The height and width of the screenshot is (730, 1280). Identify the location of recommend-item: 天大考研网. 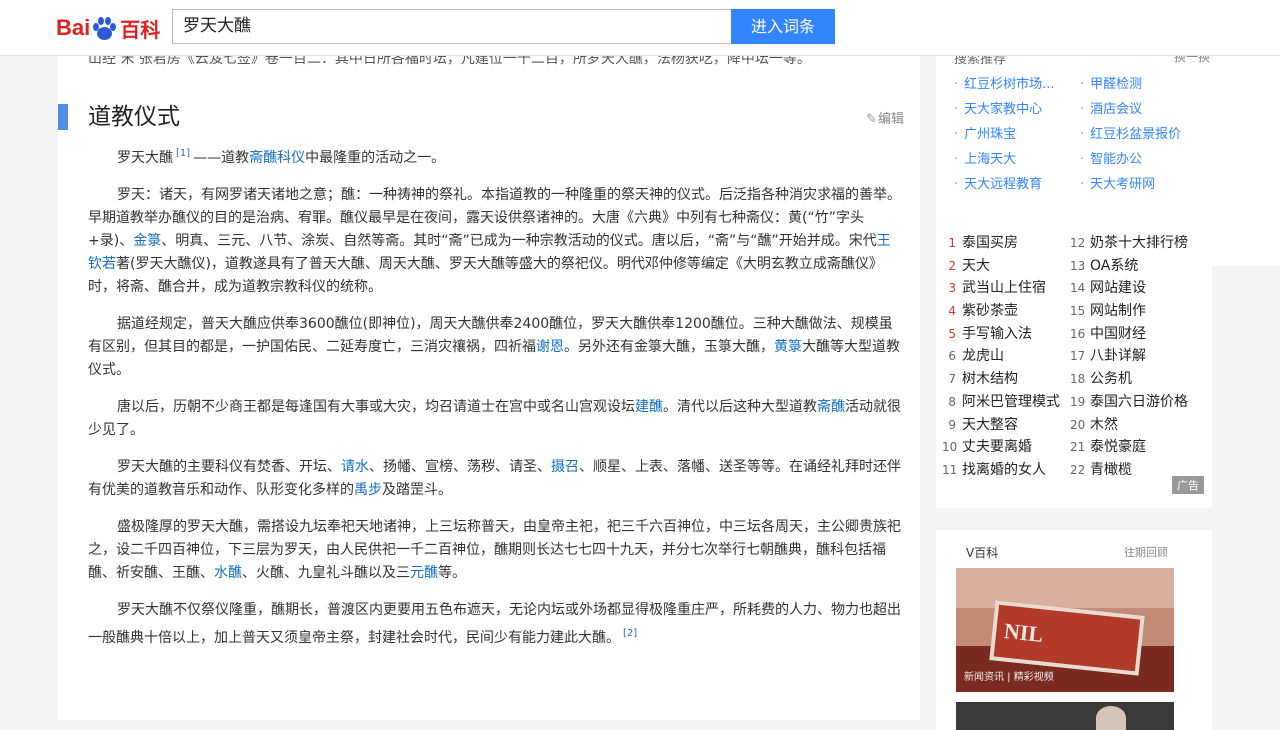
(1130, 184).